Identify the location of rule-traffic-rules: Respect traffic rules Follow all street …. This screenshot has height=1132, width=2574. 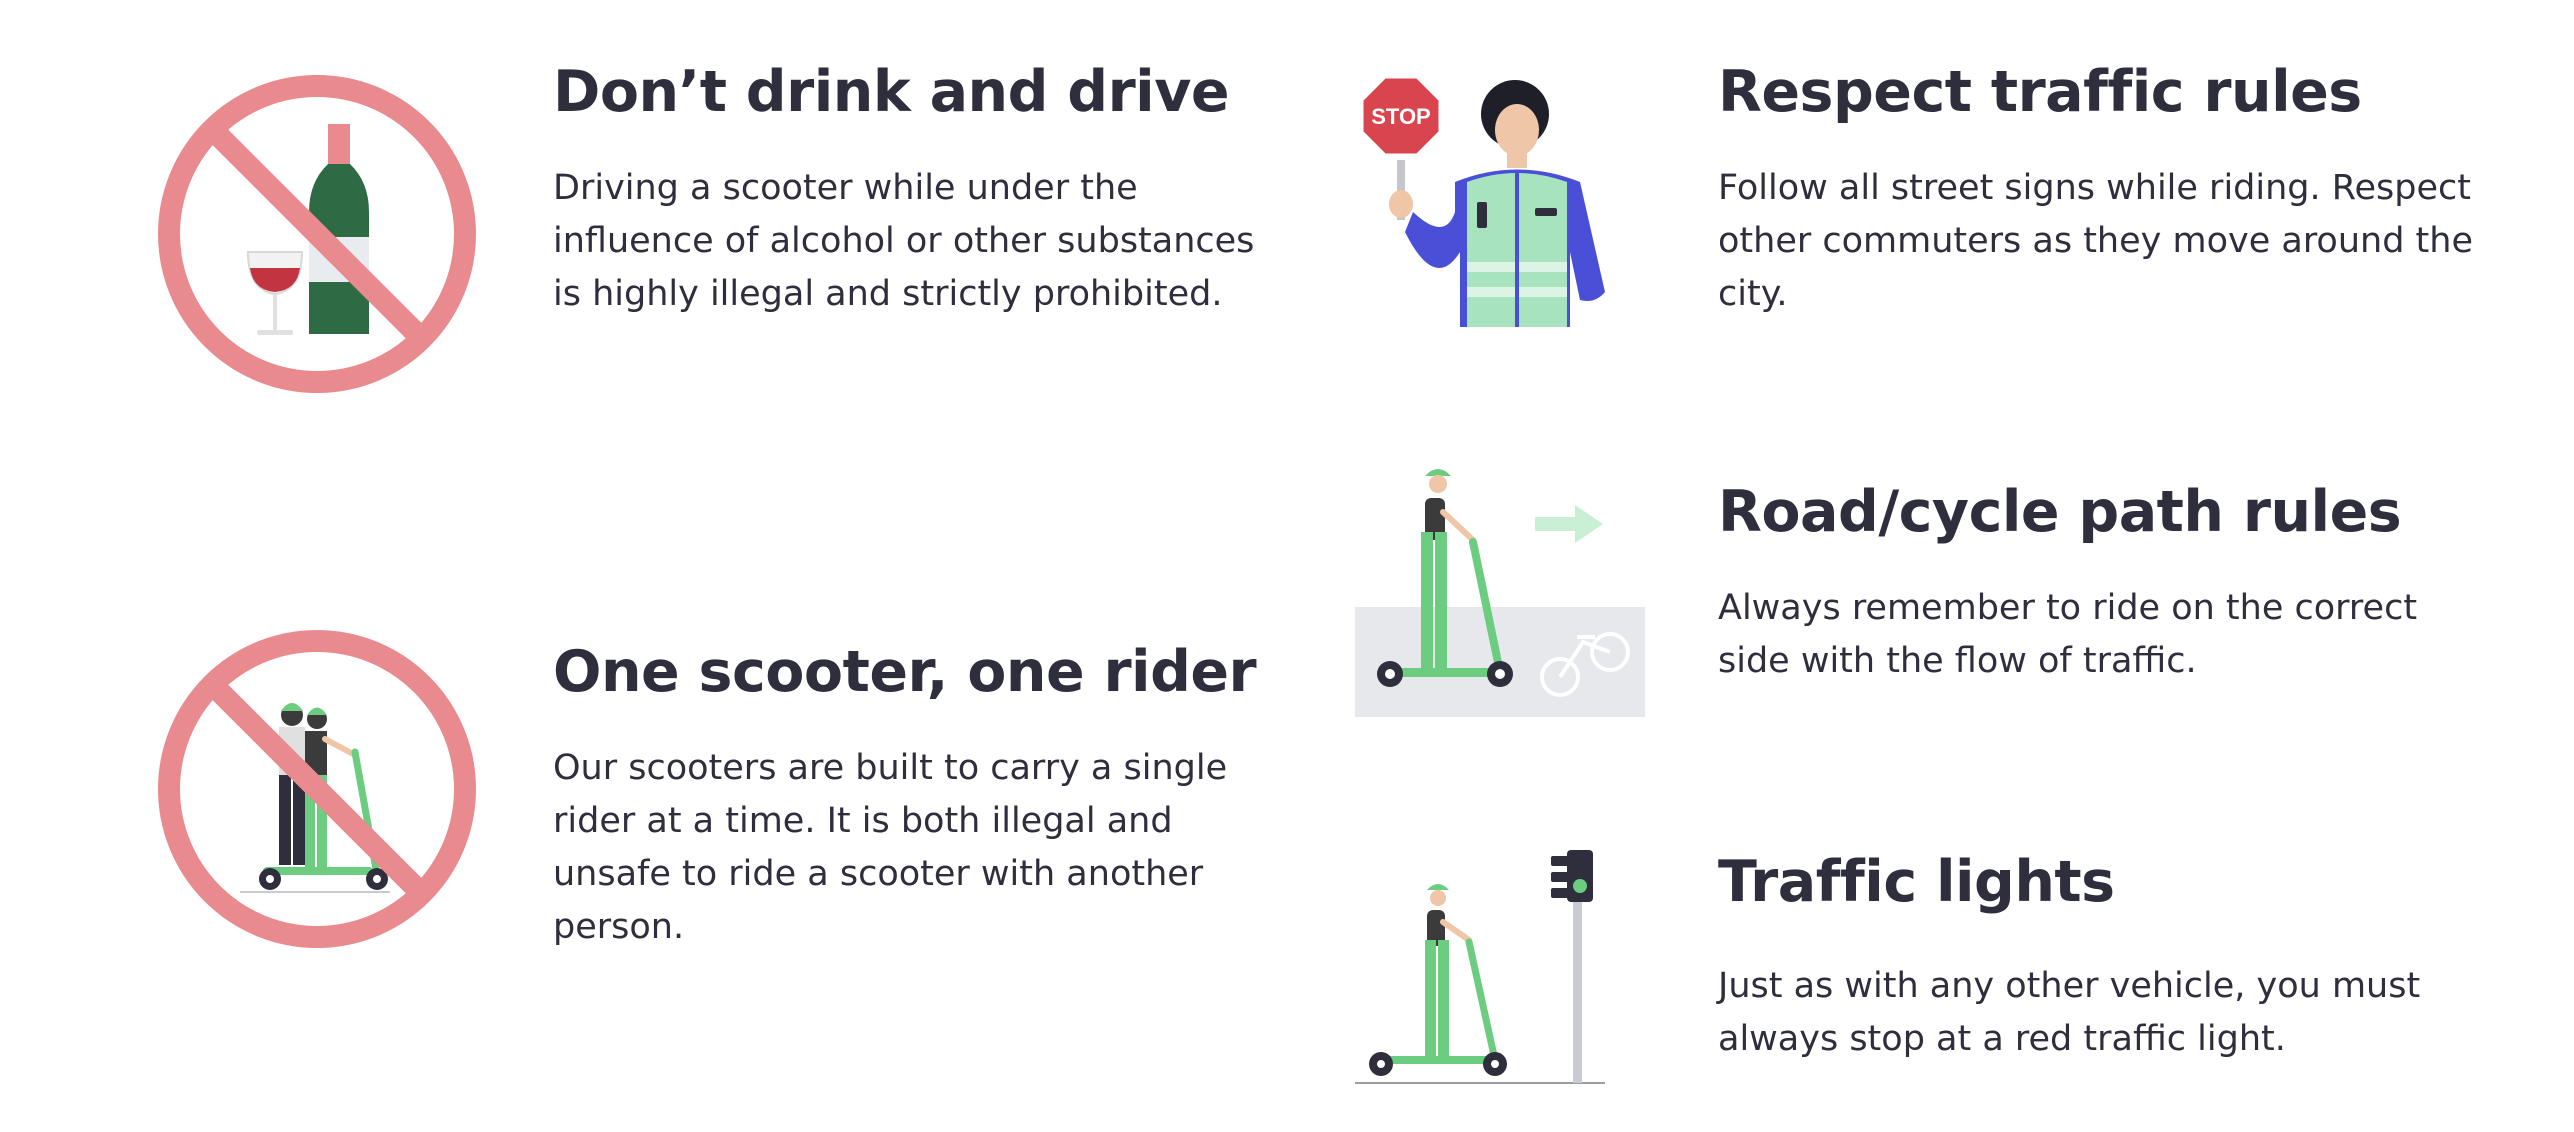
(2098, 190).